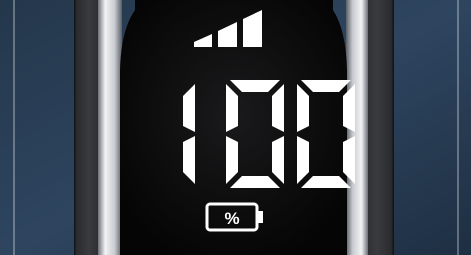  Describe the element at coordinates (231, 218) in the screenshot. I see `battery-percent-symbol: %` at that location.